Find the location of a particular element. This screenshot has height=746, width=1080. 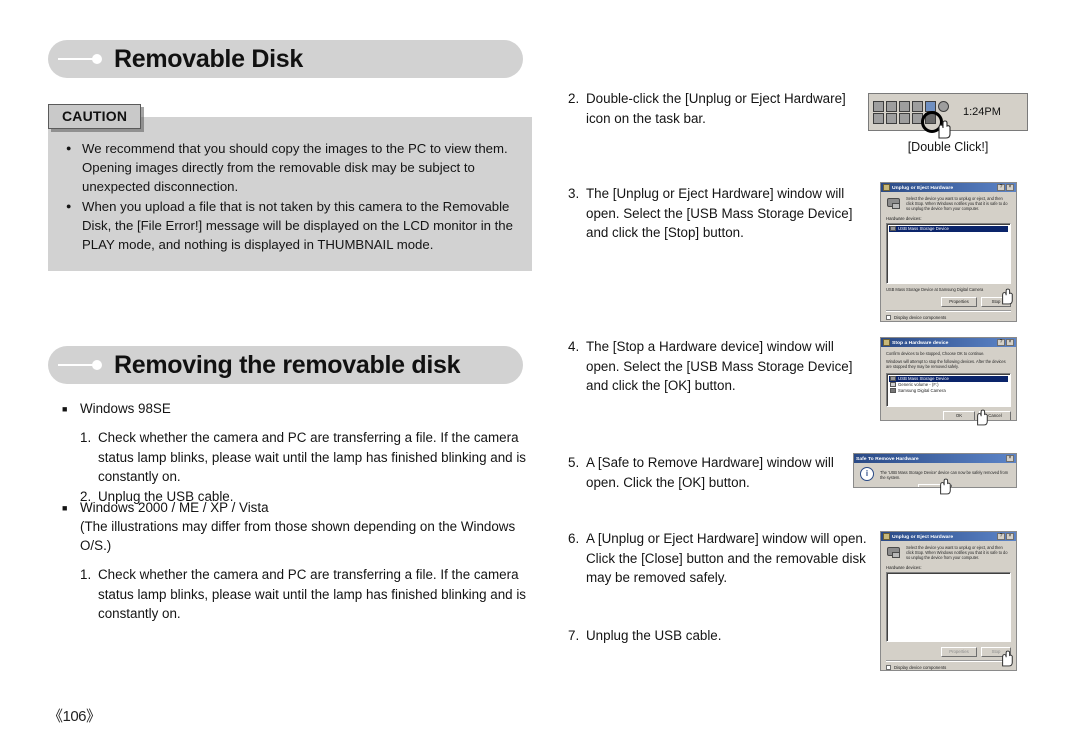

antivirus-icon is located at coordinates (930, 106).